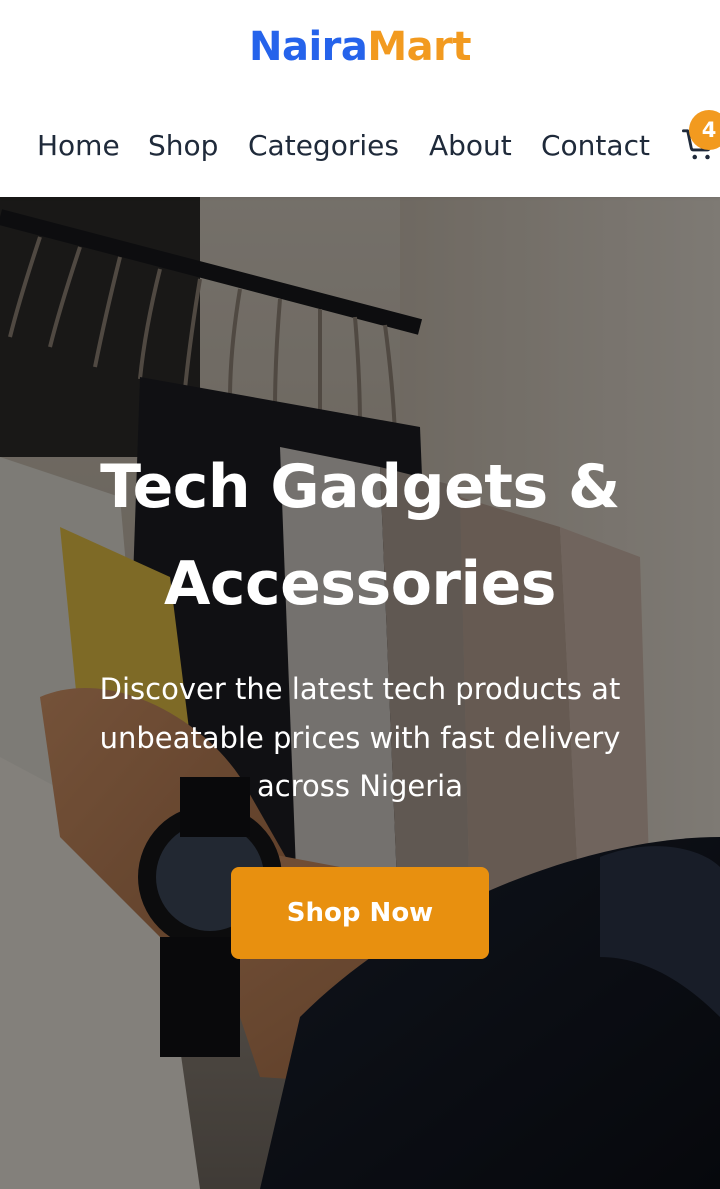 The image size is (720, 1189). What do you see at coordinates (419, 47) in the screenshot?
I see `brand-logo-part2: Mart` at bounding box center [419, 47].